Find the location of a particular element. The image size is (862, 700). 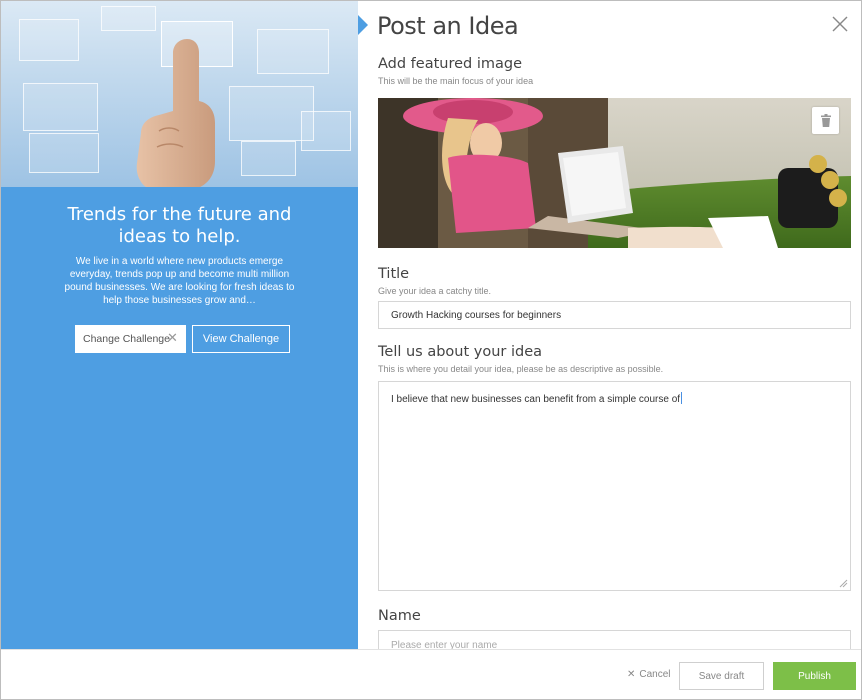

text-caret is located at coordinates (682, 398).